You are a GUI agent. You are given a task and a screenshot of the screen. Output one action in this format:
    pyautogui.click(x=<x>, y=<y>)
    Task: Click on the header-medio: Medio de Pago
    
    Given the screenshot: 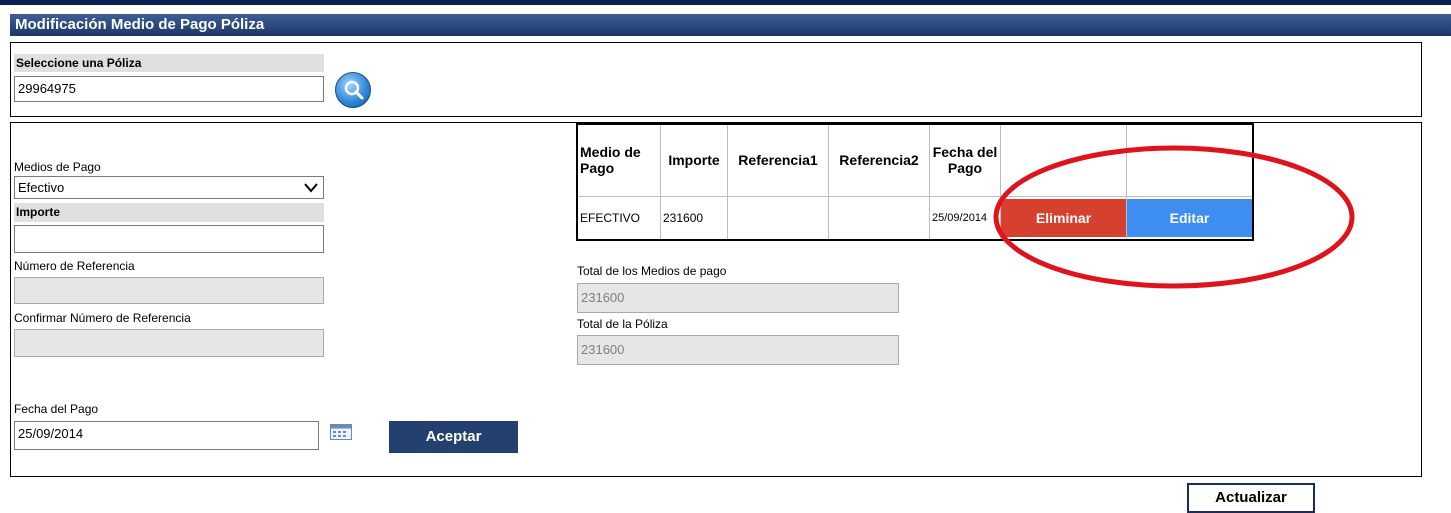 What is the action you would take?
    pyautogui.click(x=618, y=160)
    